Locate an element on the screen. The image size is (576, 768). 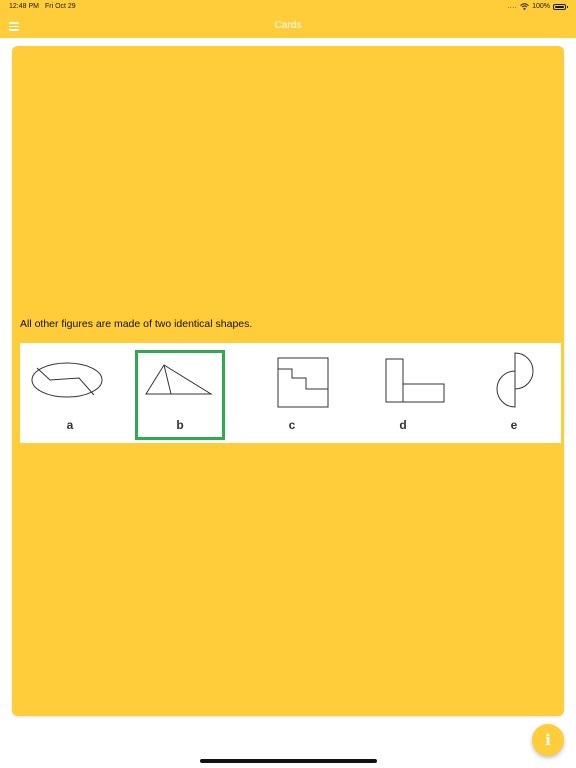
nav-bar: Cards is located at coordinates (288, 26).